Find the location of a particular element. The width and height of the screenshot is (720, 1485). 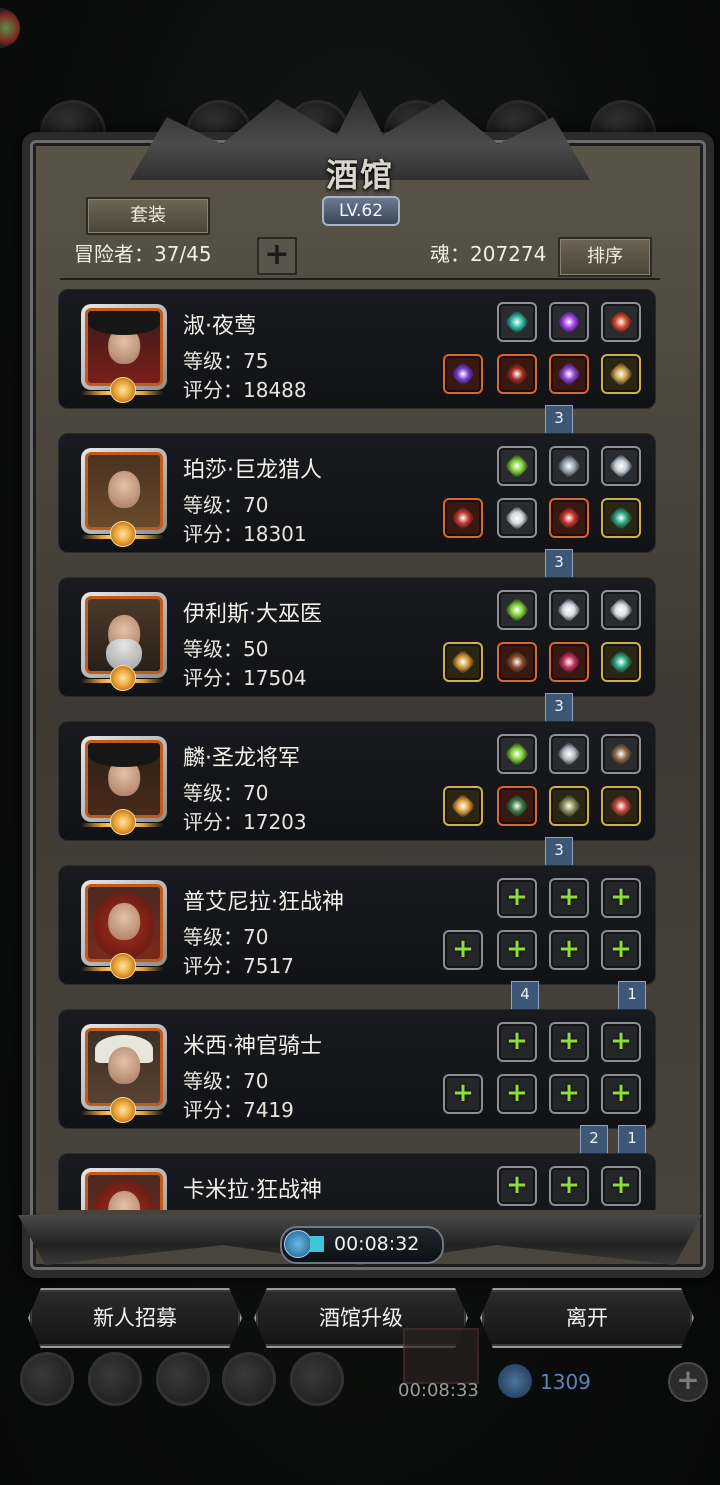

hero-score: 评分：18488 is located at coordinates (245, 390).